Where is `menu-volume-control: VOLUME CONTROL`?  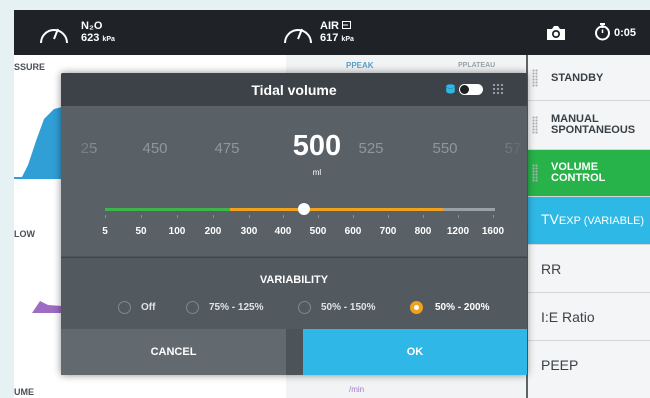 menu-volume-control: VOLUME CONTROL is located at coordinates (589, 173).